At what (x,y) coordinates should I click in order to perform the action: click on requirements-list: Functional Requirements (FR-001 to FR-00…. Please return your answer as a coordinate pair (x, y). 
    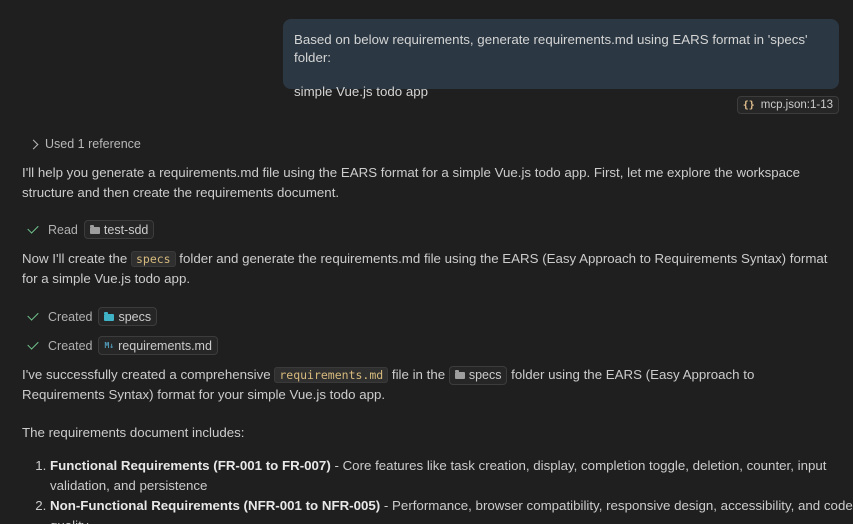
    Looking at the image, I should click on (437, 490).